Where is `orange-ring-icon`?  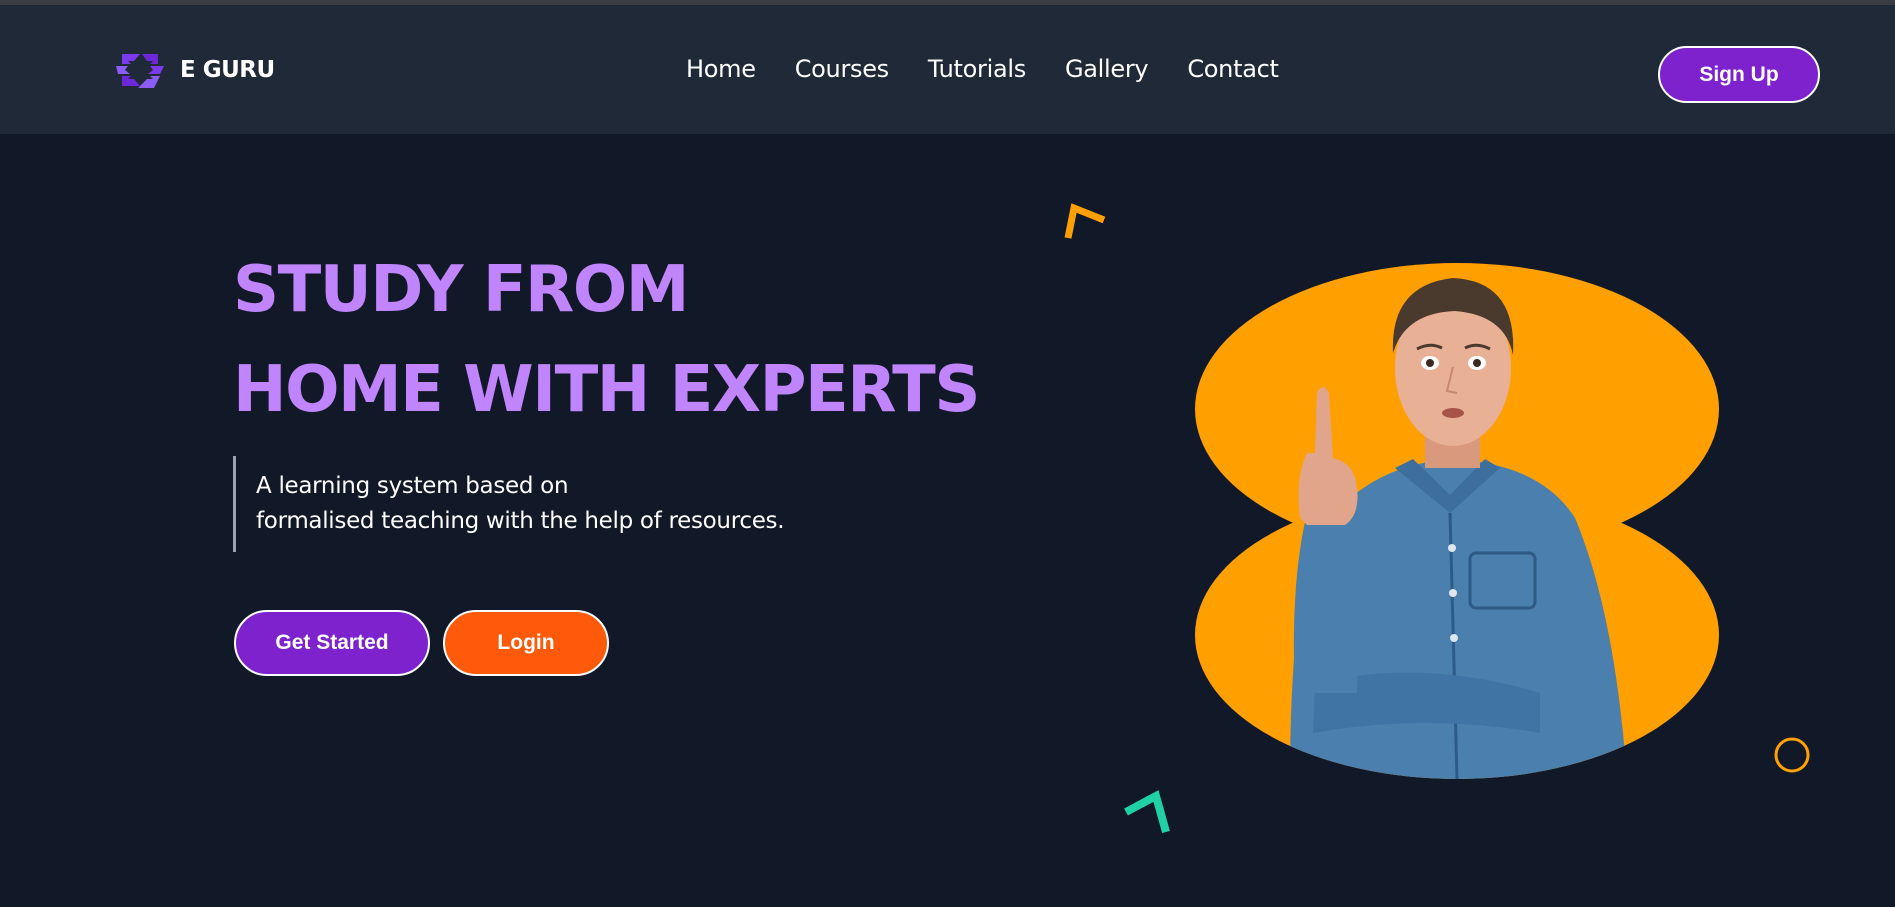 orange-ring-icon is located at coordinates (1792, 755).